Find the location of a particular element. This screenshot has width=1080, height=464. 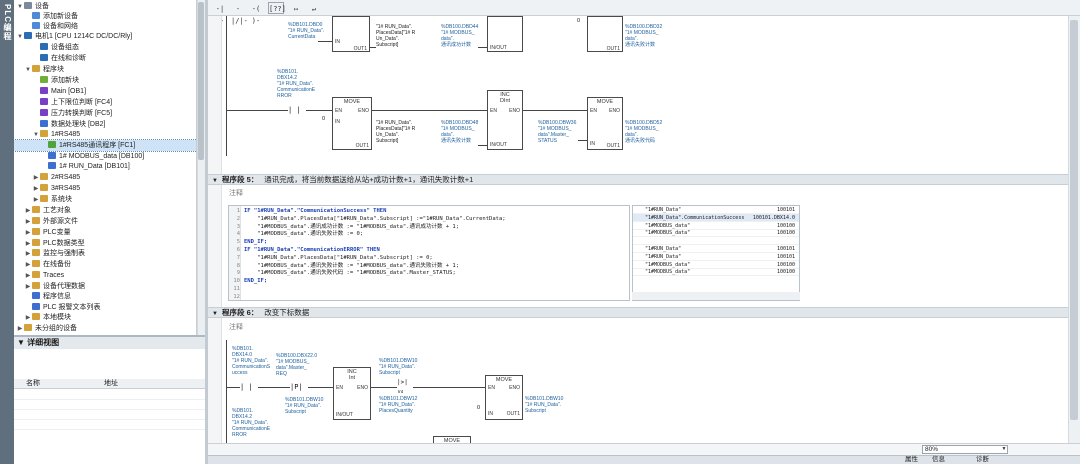

tree-item: ▼ 1#RS485 is located at coordinates (105, 134).